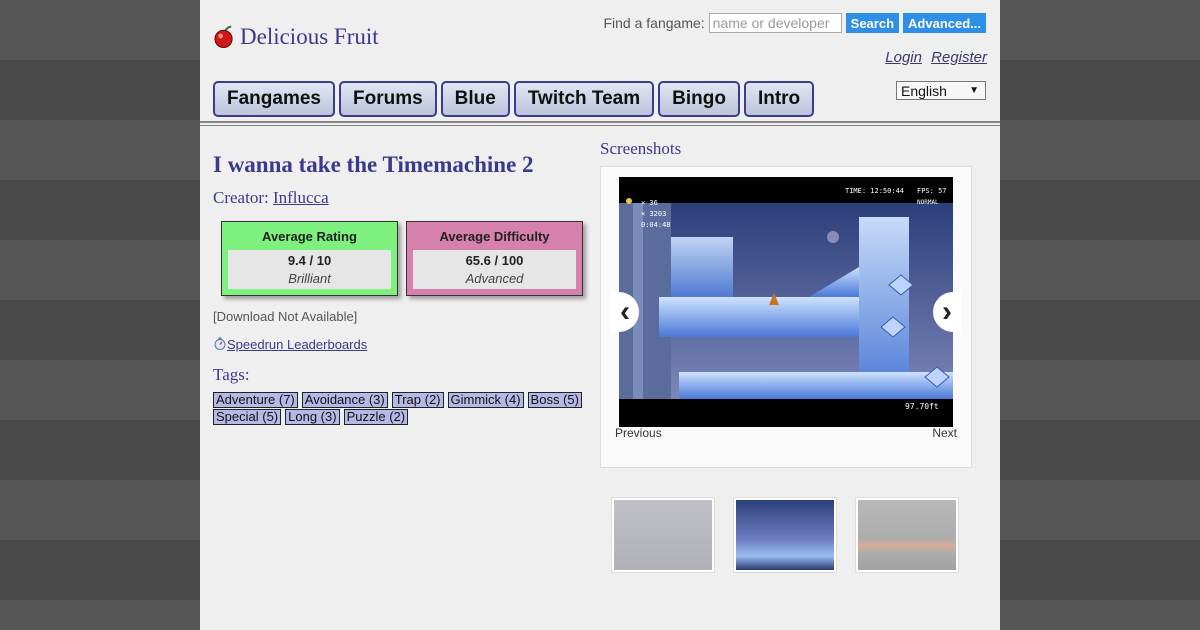  I want to click on tag-gimmick: Gimmick (4), so click(485, 400).